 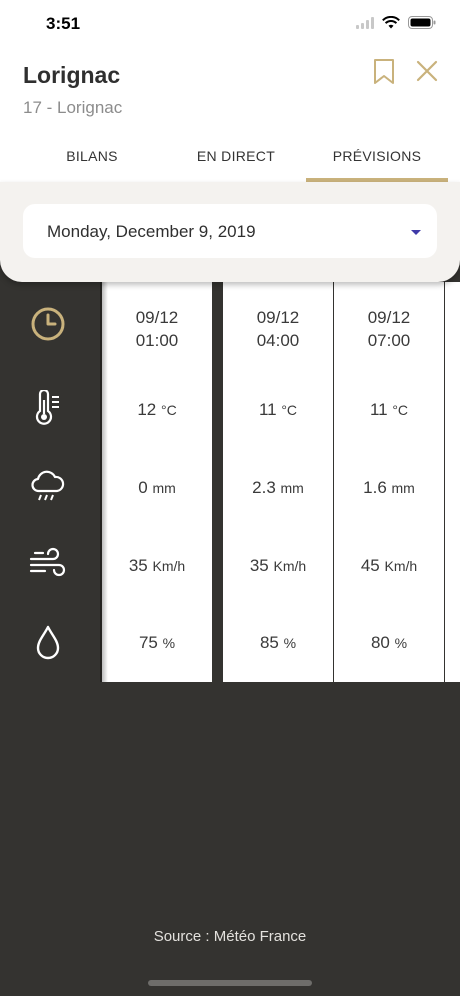 I want to click on tab-previsions: PRÉVISIONS, so click(x=377, y=165).